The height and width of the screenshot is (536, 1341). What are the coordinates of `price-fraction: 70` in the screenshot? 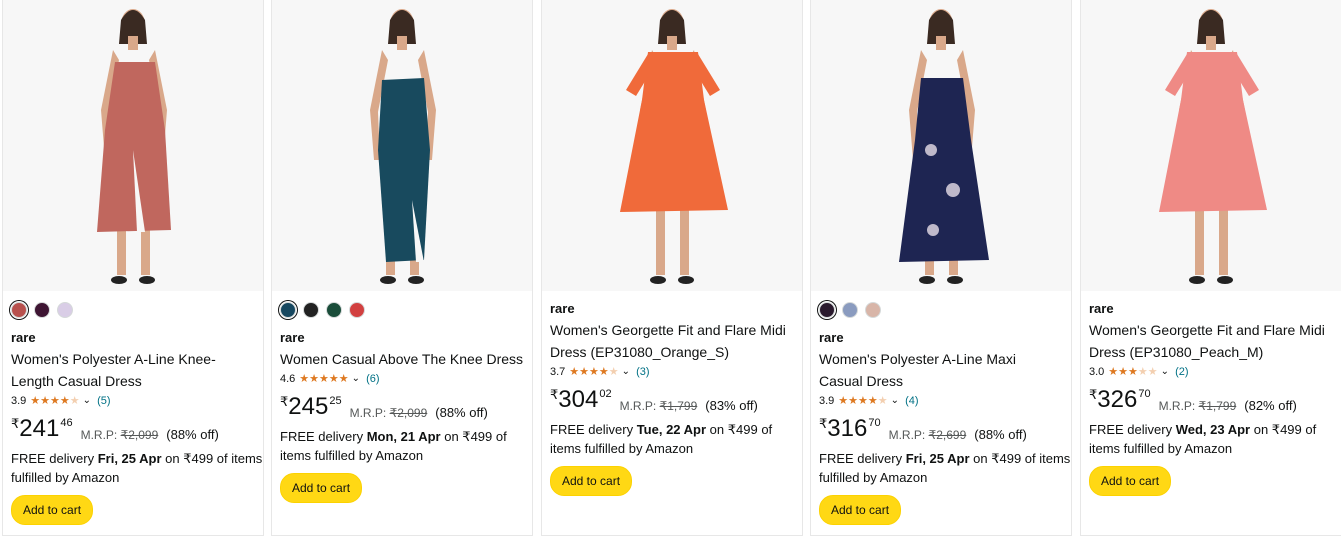 It's located at (874, 423).